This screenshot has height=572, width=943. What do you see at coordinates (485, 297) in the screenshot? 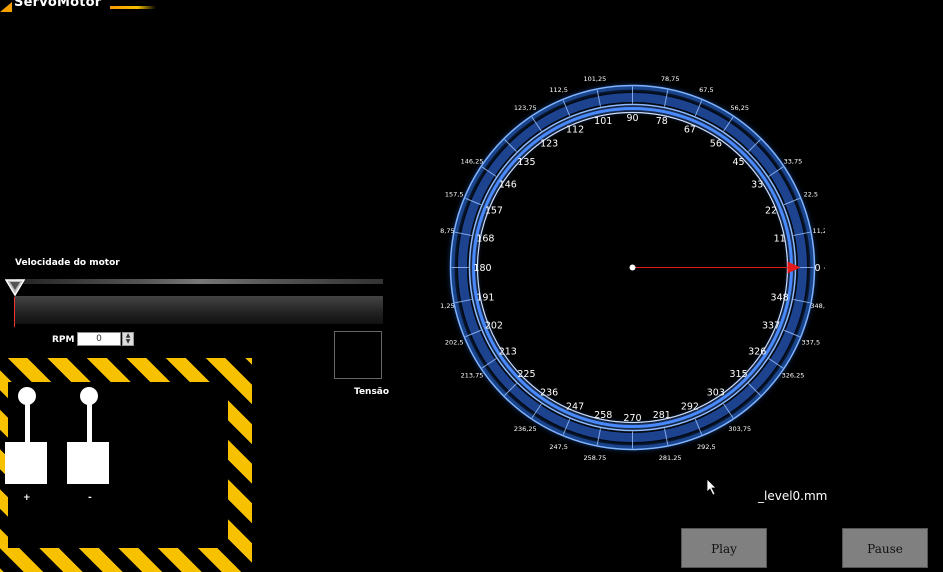
I see `dial-major-label: 191` at bounding box center [485, 297].